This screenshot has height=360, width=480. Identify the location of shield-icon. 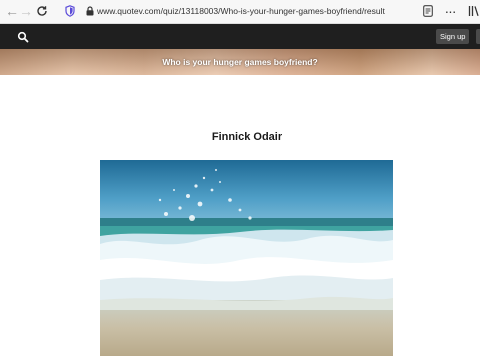
(70, 11).